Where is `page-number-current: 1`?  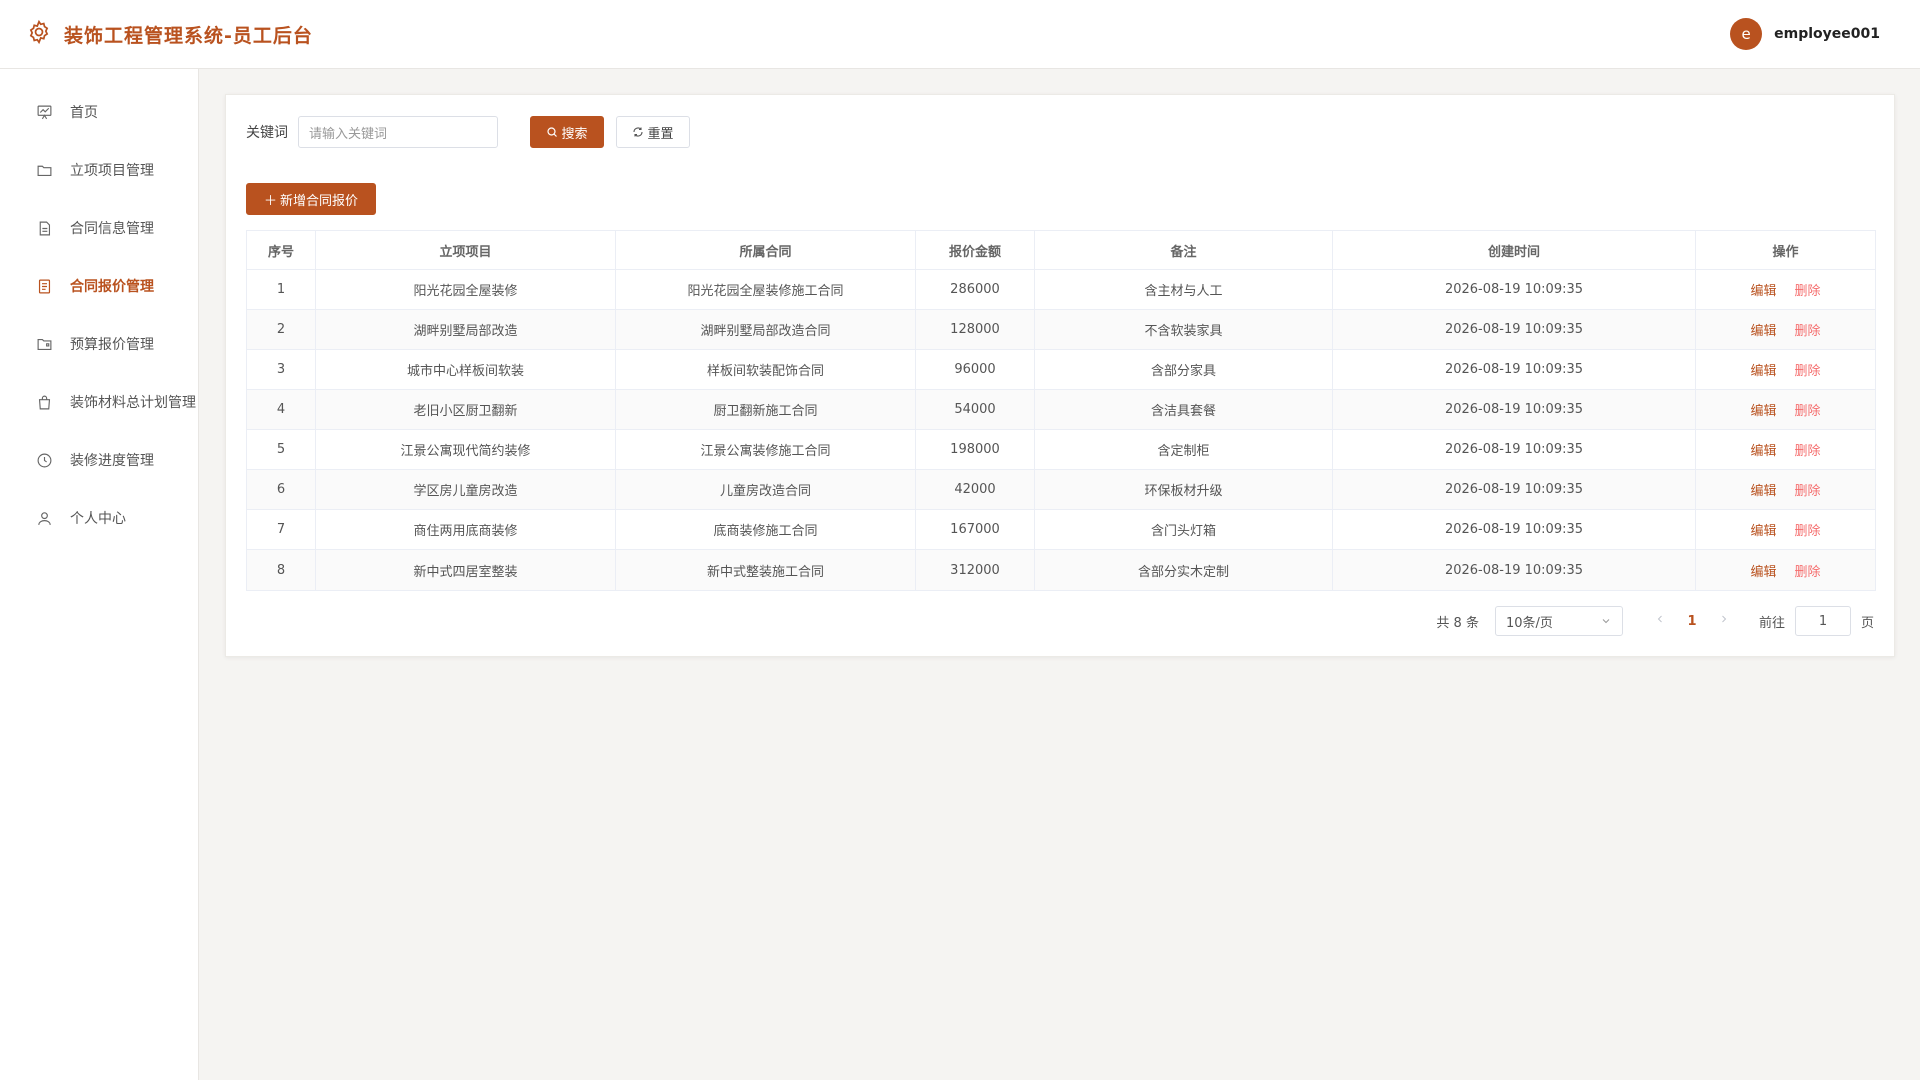
page-number-current: 1 is located at coordinates (1692, 621).